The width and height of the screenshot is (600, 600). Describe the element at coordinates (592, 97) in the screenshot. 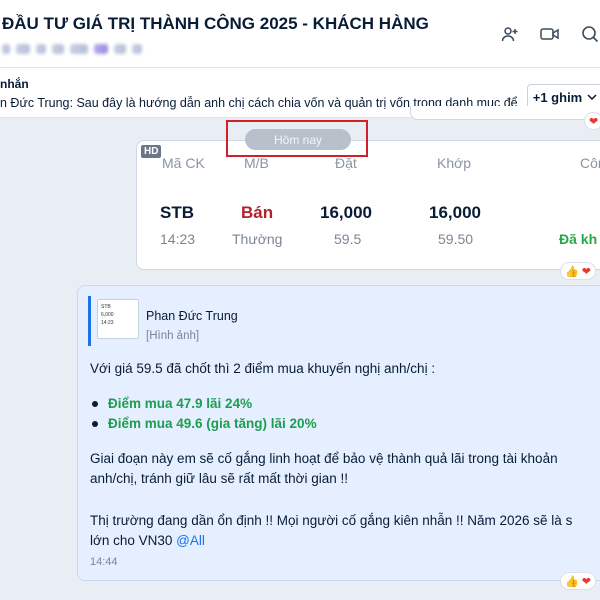

I see `chevron-down-icon` at that location.